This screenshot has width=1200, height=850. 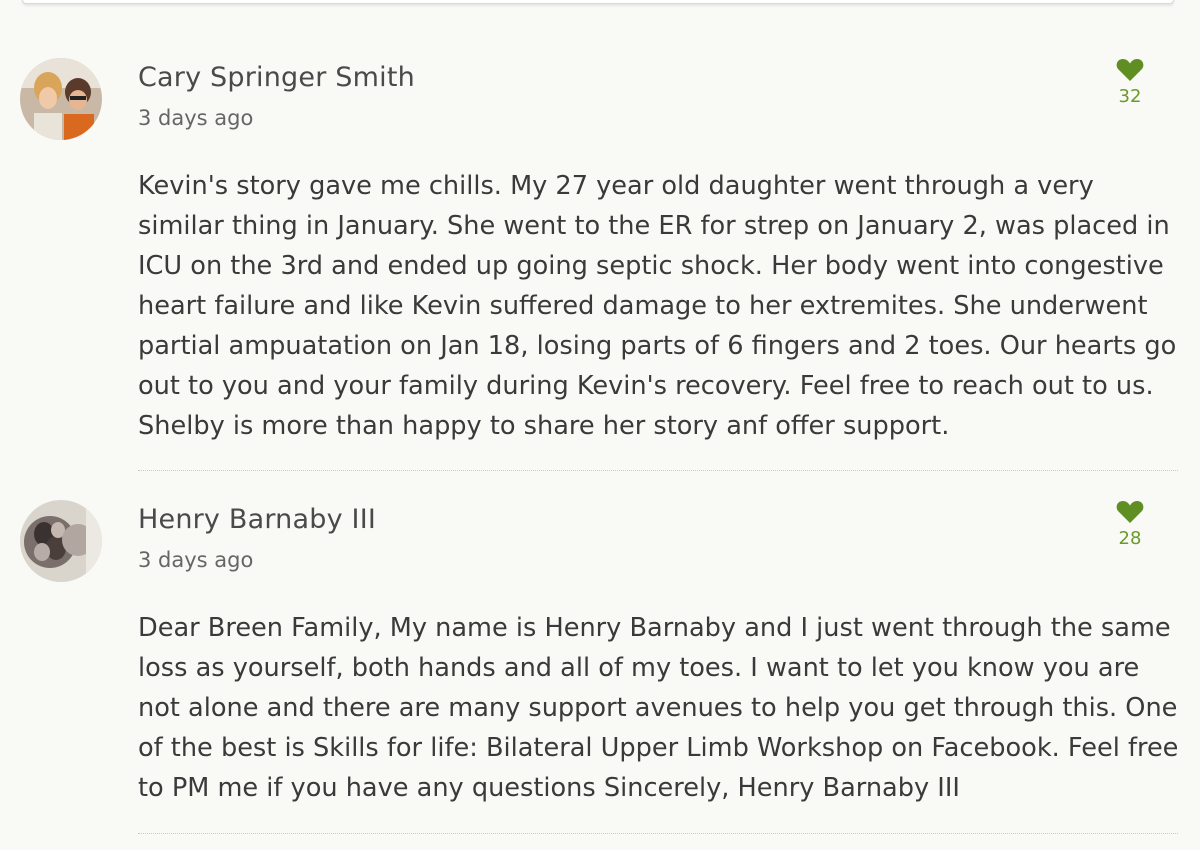 What do you see at coordinates (1130, 82) in the screenshot?
I see `like-button: 32` at bounding box center [1130, 82].